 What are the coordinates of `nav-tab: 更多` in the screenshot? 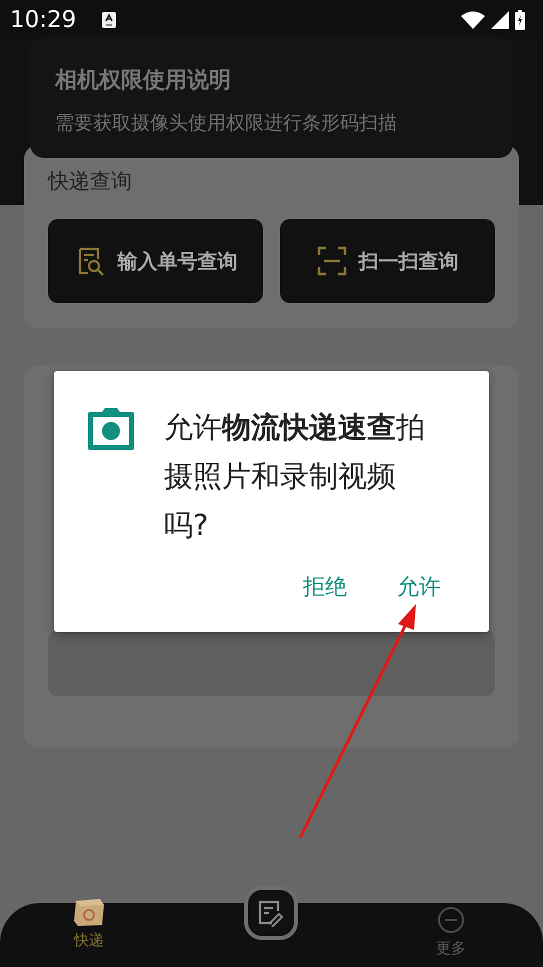 It's located at (451, 931).